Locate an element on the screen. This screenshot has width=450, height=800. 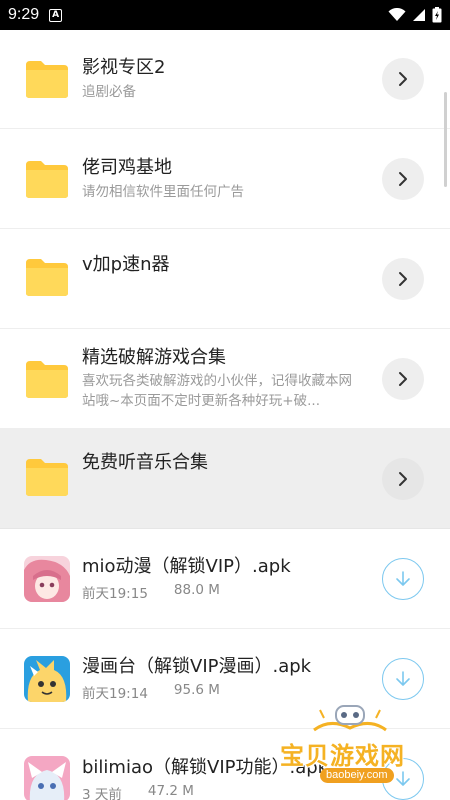
watermark: 宝贝游戏网 baobeiy.com is located at coordinates (361, 750).